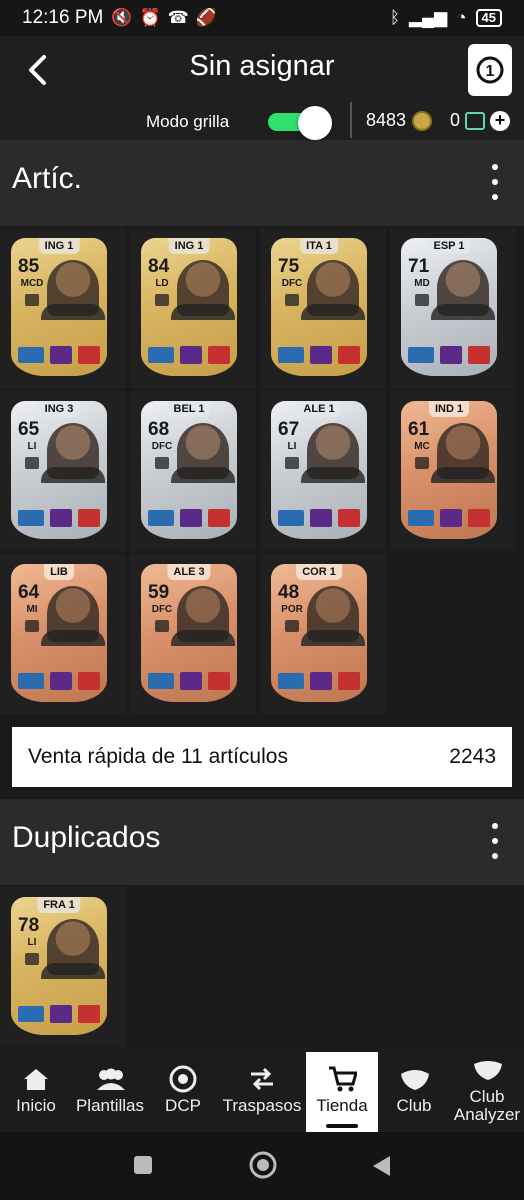 The height and width of the screenshot is (1200, 524). I want to click on player-rating: 64, so click(29, 592).